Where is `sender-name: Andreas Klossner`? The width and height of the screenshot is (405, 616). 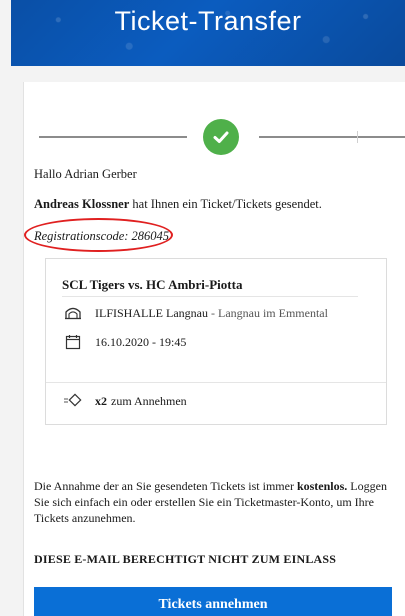 sender-name: Andreas Klossner is located at coordinates (82, 204).